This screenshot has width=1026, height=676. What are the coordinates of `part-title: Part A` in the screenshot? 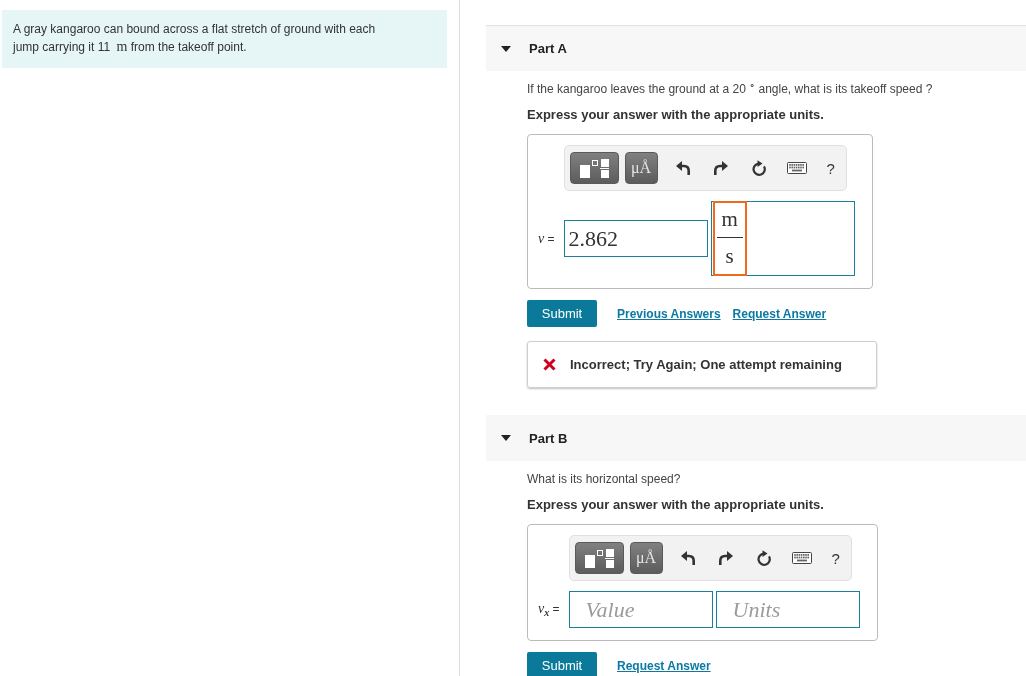 It's located at (548, 48).